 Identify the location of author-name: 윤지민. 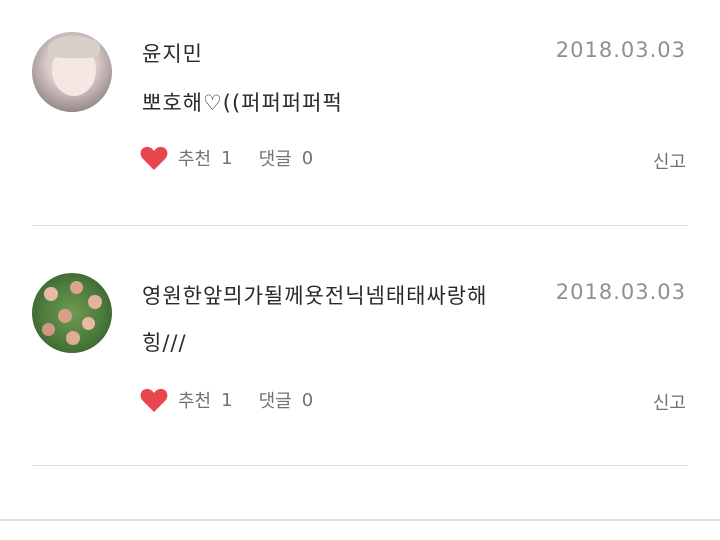
(172, 53).